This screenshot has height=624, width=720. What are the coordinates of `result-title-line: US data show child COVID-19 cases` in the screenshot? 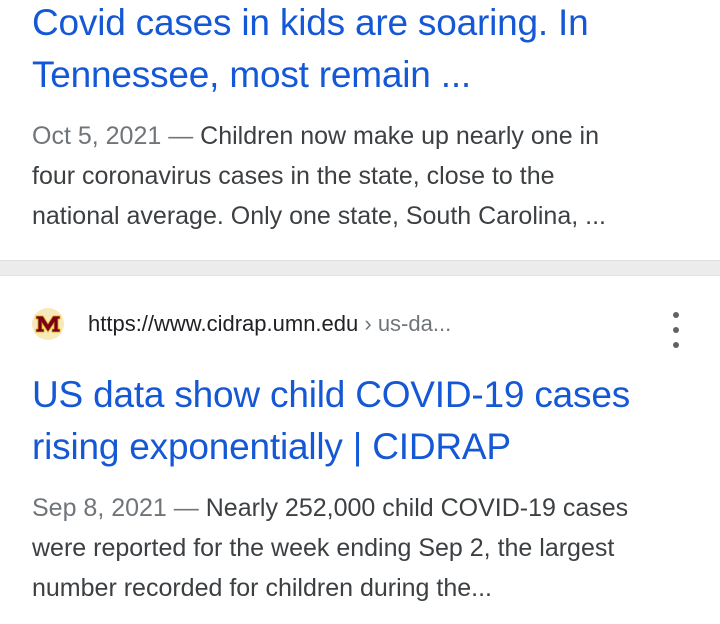 It's located at (331, 394).